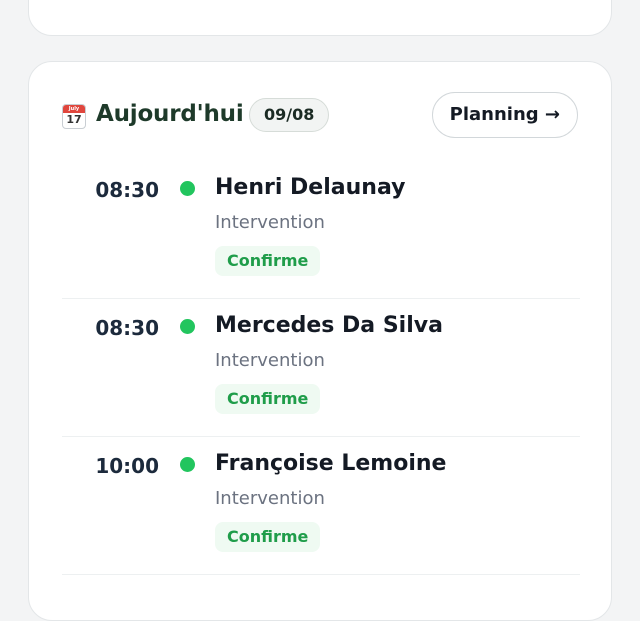 This screenshot has height=621, width=640. I want to click on client-name: Mercedes Da Silva, so click(329, 325).